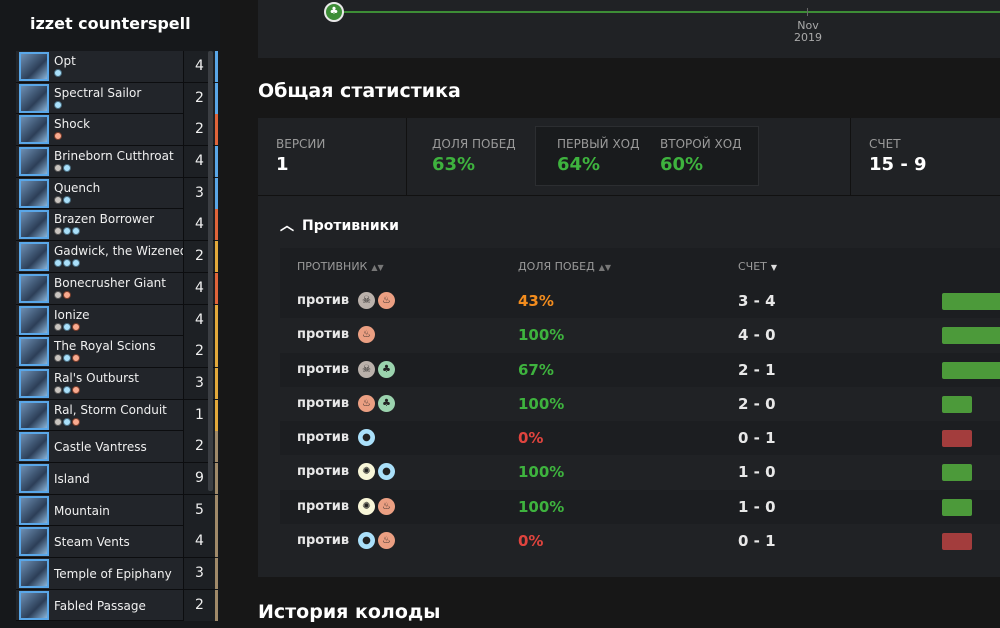 The image size is (1000, 628). Describe the element at coordinates (210, 271) in the screenshot. I see `sidebar-scrollbar` at that location.